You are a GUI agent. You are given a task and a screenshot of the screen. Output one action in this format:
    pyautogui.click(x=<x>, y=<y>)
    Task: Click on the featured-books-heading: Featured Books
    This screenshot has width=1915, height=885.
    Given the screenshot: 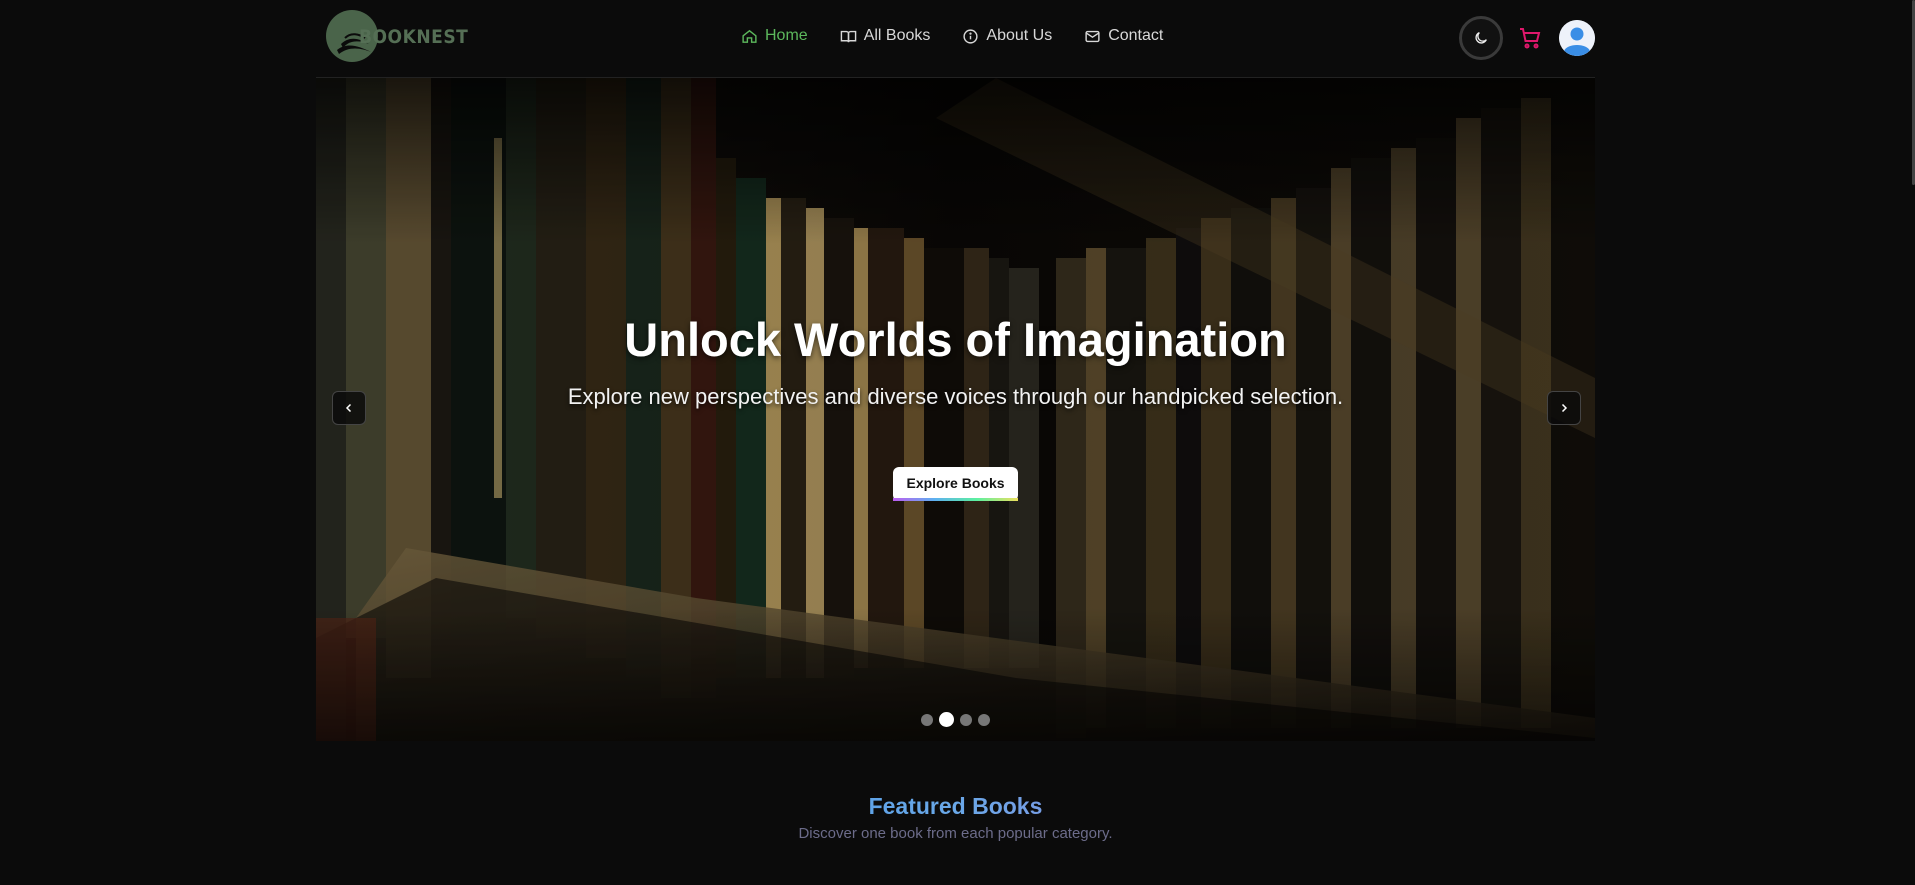 What is the action you would take?
    pyautogui.click(x=955, y=806)
    